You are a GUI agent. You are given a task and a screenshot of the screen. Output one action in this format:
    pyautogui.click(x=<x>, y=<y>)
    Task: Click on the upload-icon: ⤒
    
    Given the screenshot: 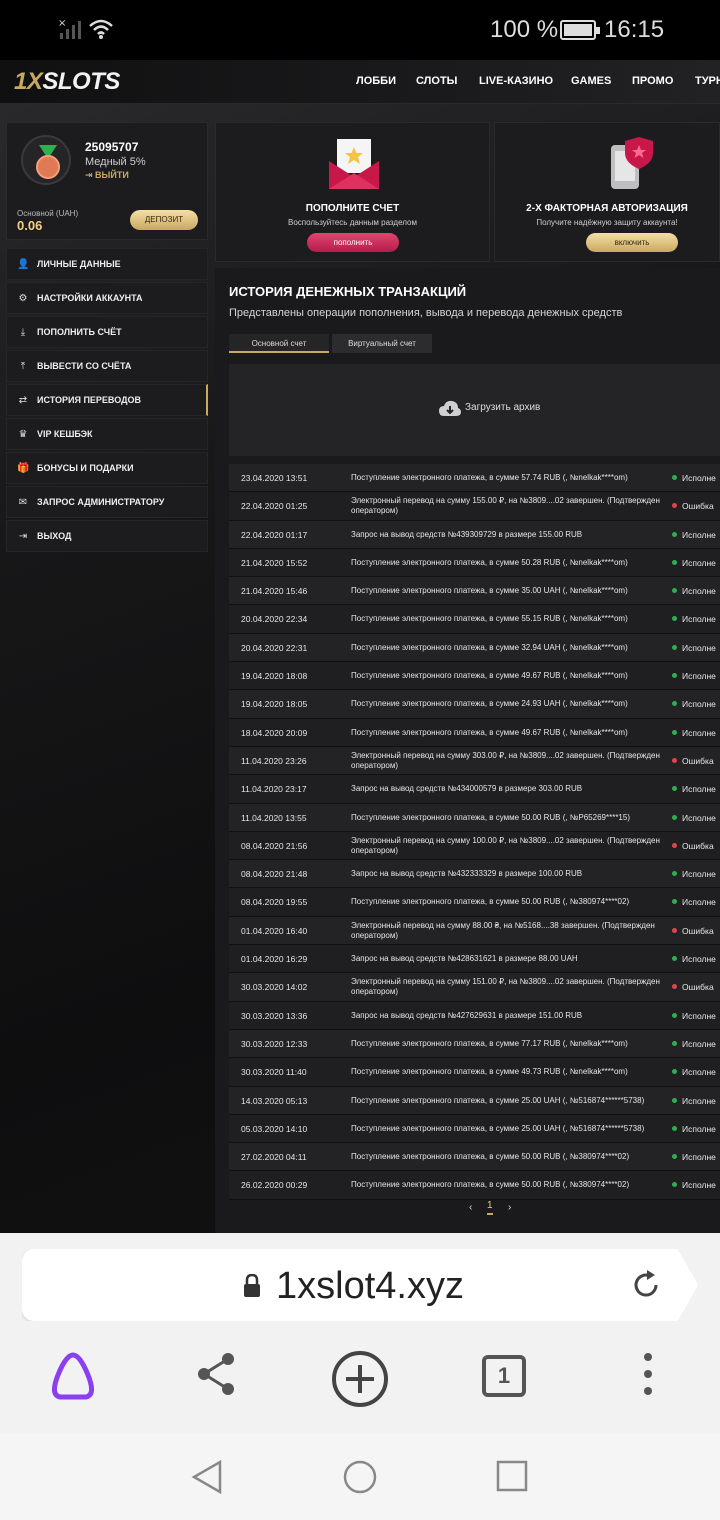 What is the action you would take?
    pyautogui.click(x=23, y=366)
    